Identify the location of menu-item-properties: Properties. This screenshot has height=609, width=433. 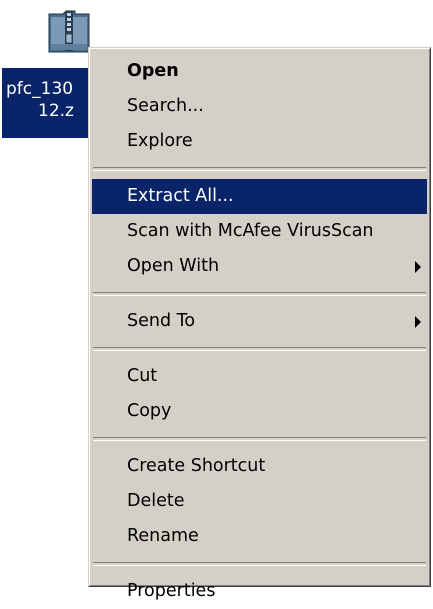
(259, 591).